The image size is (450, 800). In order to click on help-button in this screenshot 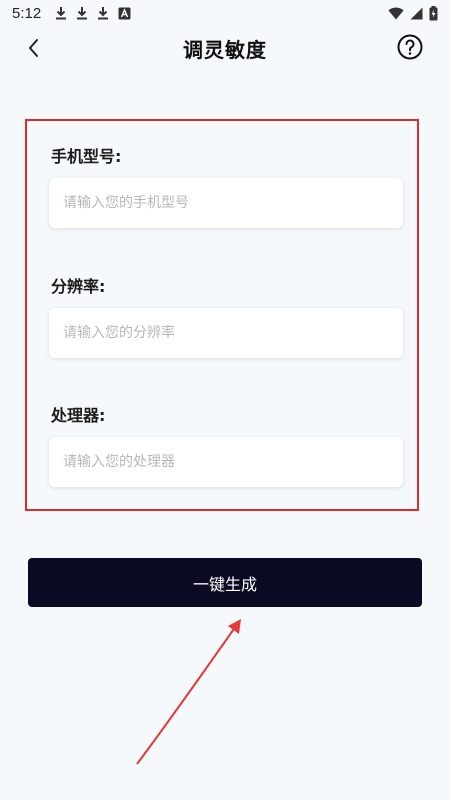, I will do `click(410, 47)`.